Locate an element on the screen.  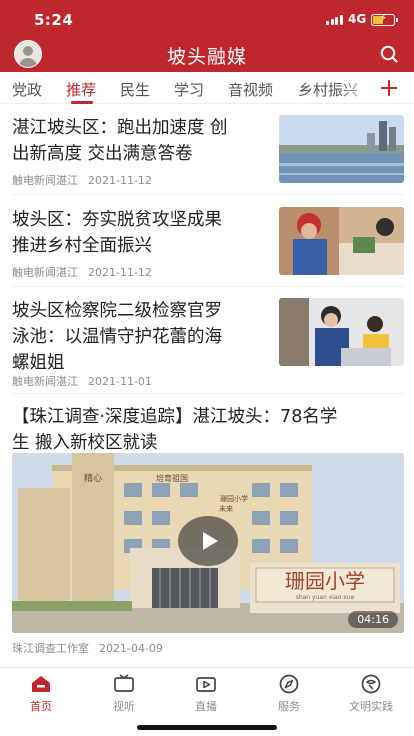
tabbar-audio-video: 视听 is located at coordinates (124, 693).